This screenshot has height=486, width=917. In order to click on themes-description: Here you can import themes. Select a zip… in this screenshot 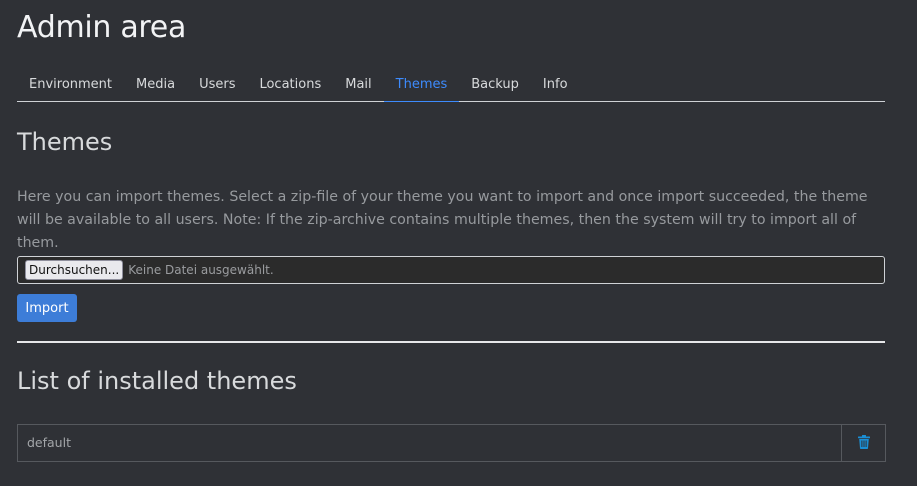, I will do `click(442, 220)`.